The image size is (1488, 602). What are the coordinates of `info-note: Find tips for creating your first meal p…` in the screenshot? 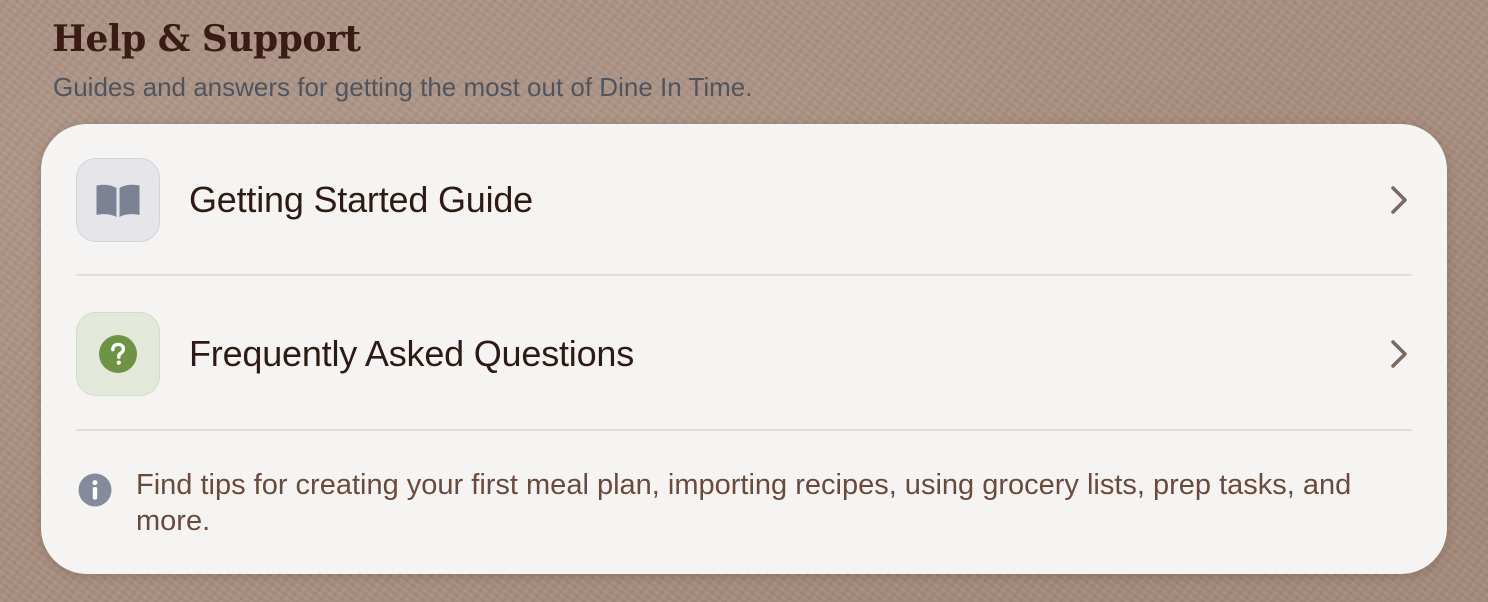 It's located at (732, 503).